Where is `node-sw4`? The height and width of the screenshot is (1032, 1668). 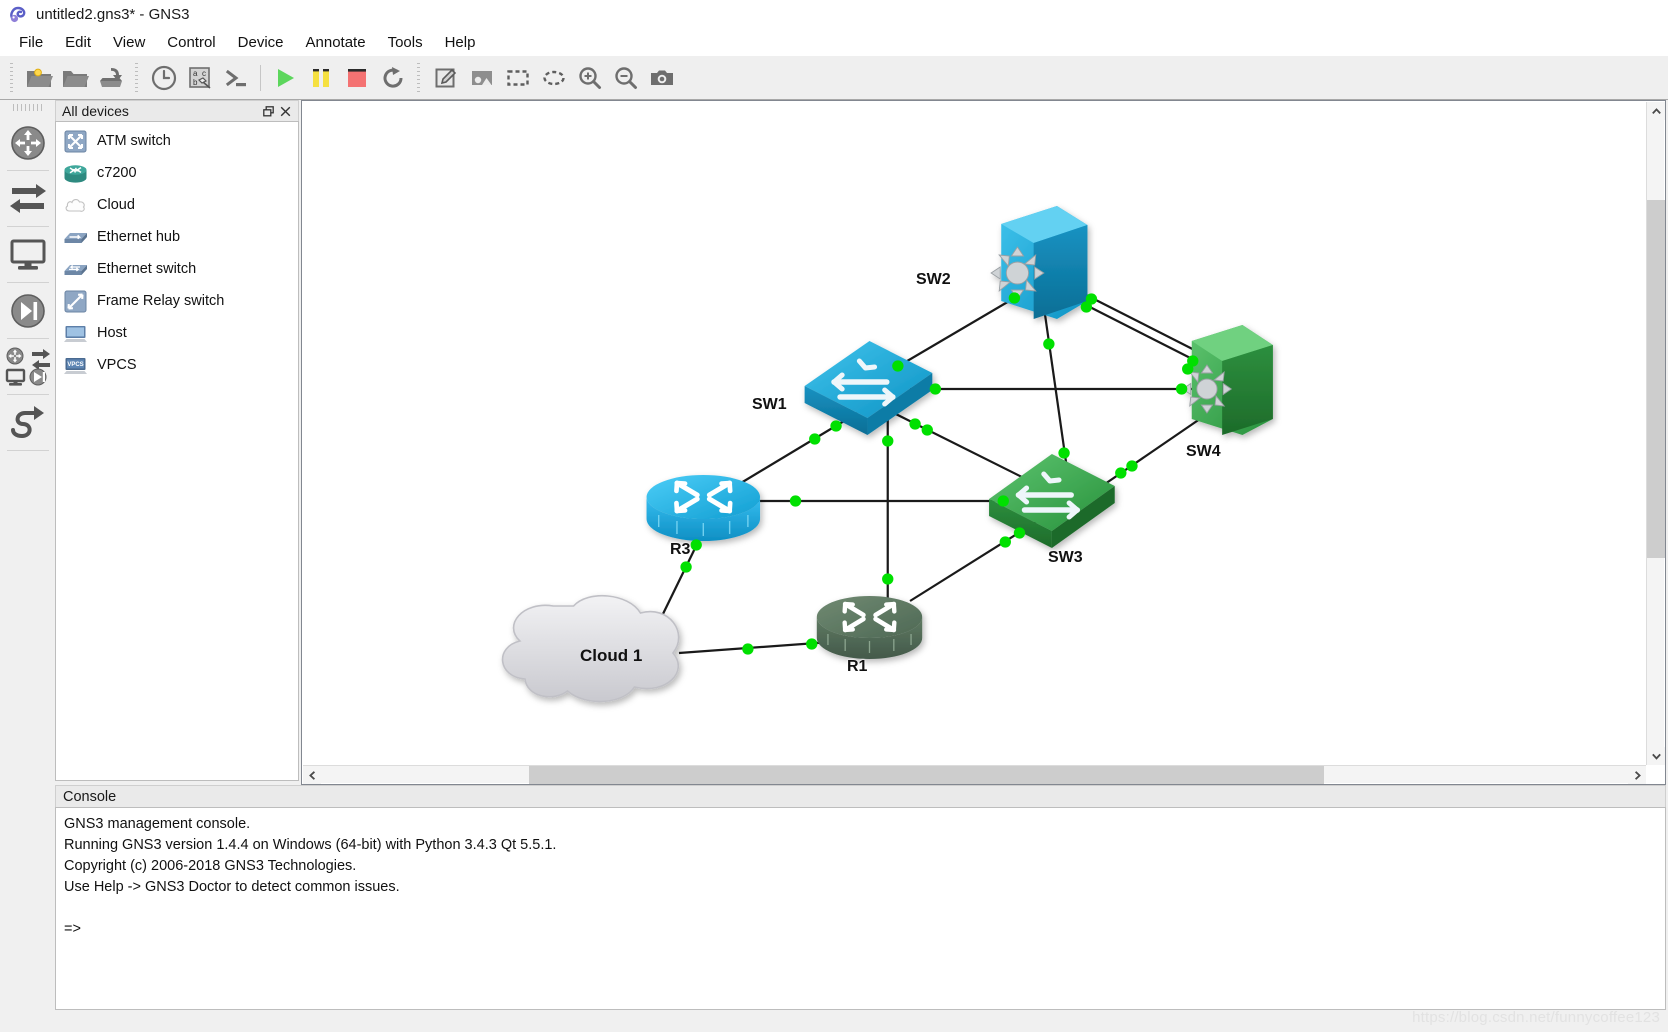
node-sw4 is located at coordinates (1227, 380).